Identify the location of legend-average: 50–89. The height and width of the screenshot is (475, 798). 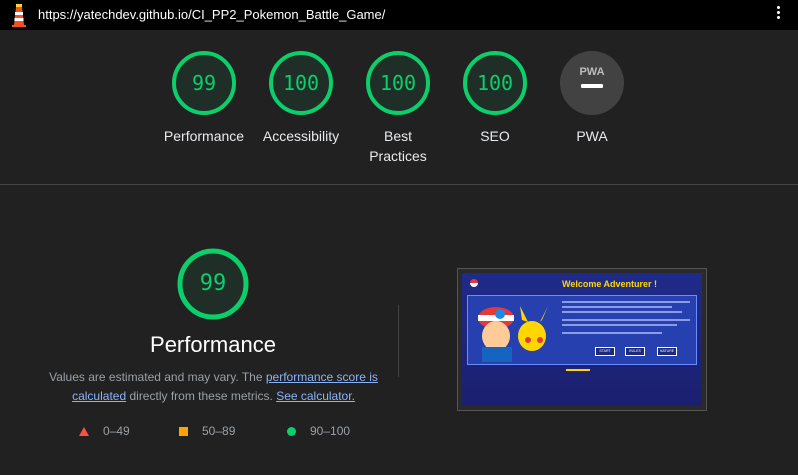
(207, 431).